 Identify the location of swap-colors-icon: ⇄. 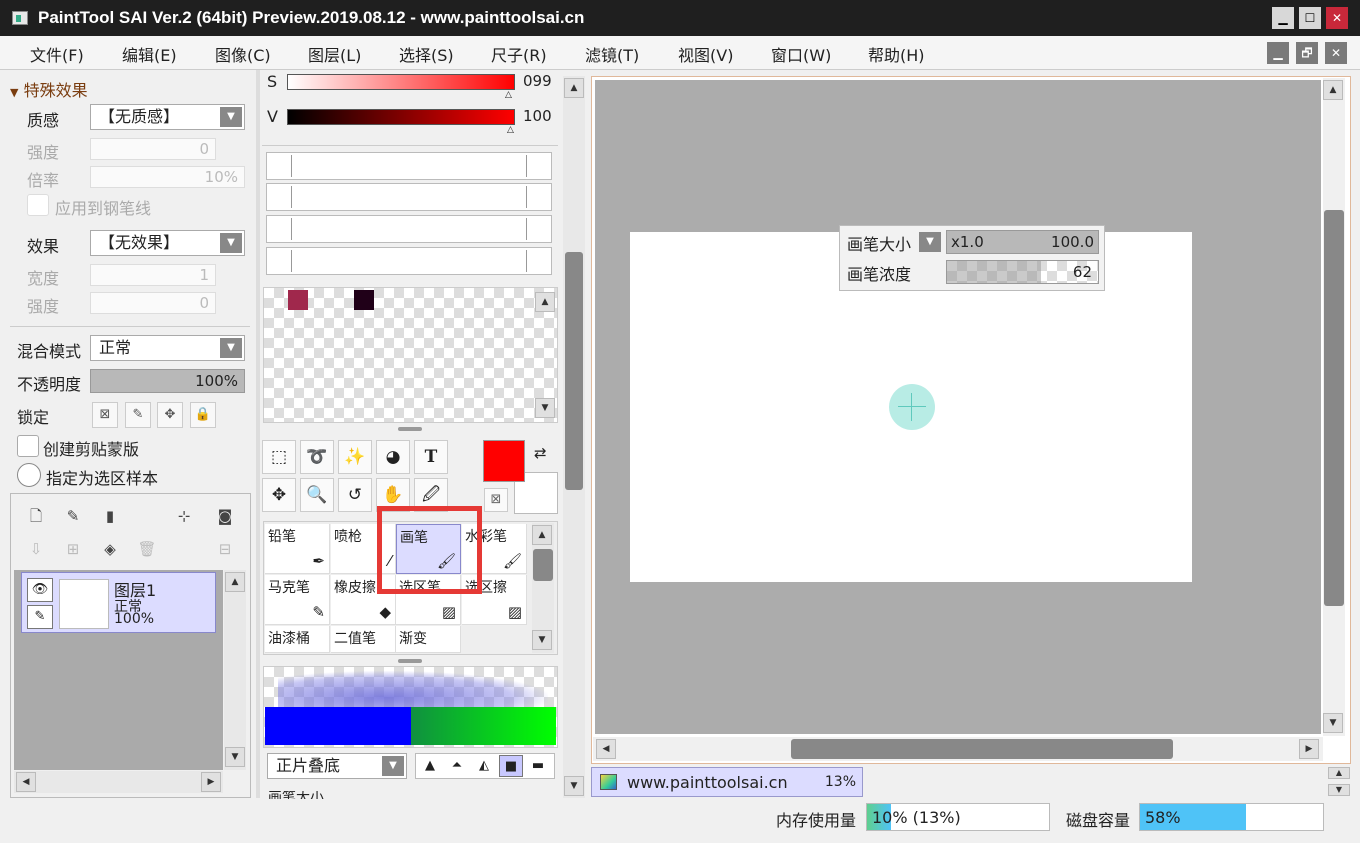
(540, 453).